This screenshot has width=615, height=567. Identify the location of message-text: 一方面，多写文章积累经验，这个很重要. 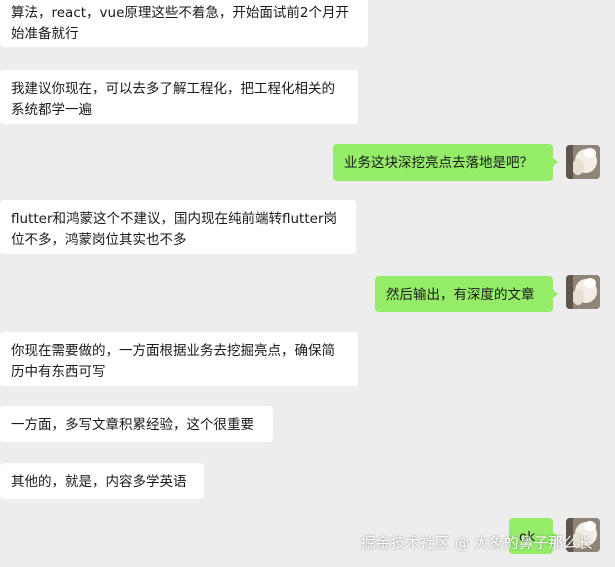
(132, 425).